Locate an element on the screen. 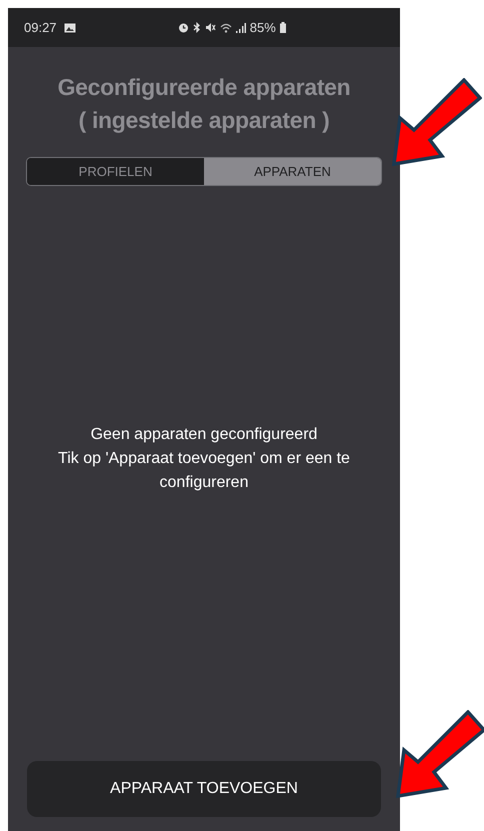  empty-message: Geen apparaten geconfigureerd is located at coordinates (204, 434).